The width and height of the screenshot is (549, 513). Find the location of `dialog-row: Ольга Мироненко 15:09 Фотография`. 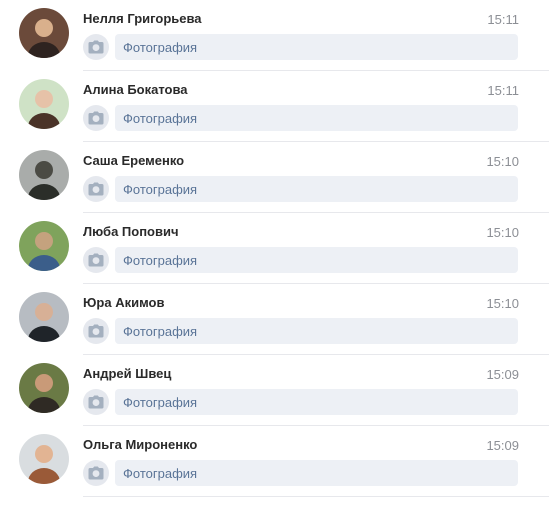

dialog-row: Ольга Мироненко 15:09 Фотография is located at coordinates (274, 461).